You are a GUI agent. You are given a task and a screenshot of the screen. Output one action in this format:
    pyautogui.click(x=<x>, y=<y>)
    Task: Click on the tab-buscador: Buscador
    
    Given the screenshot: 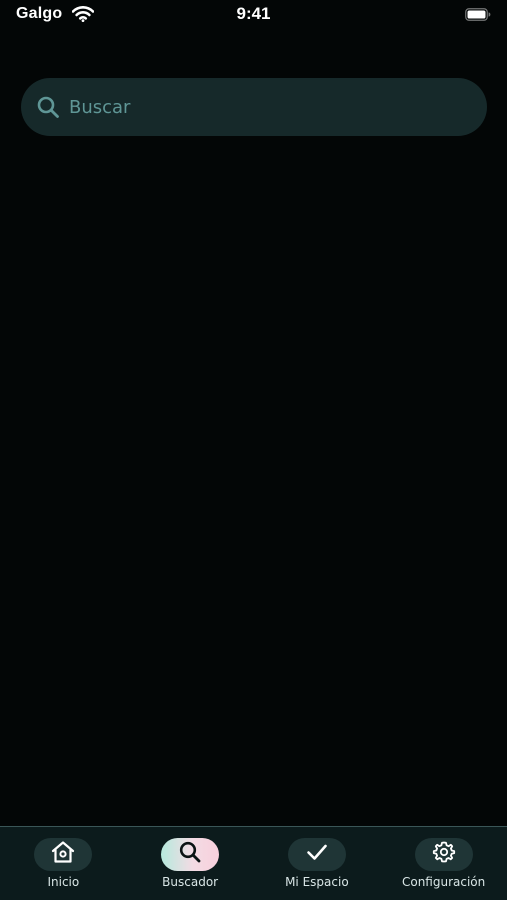 What is the action you would take?
    pyautogui.click(x=190, y=863)
    